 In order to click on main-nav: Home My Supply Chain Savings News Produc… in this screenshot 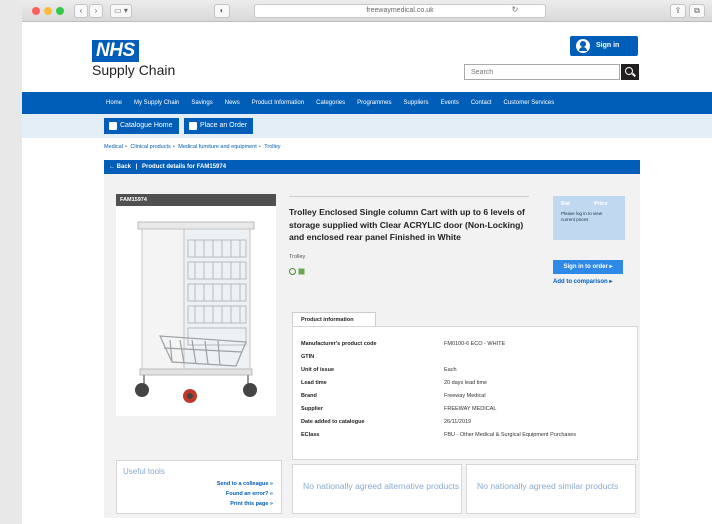, I will do `click(367, 103)`.